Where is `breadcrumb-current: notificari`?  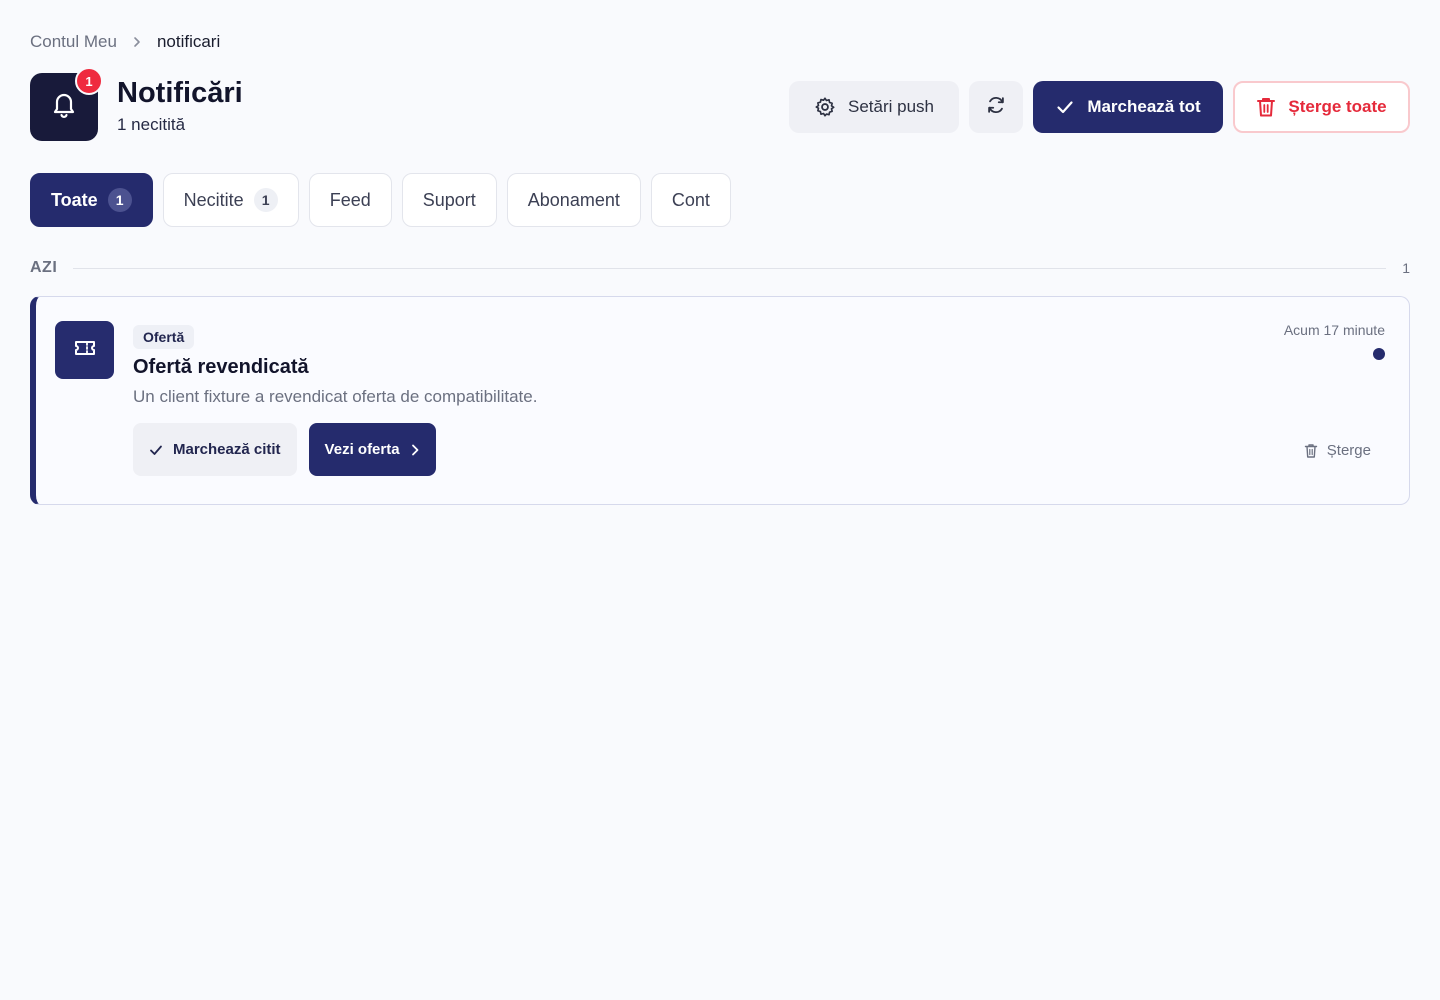
breadcrumb-current: notificari is located at coordinates (188, 41).